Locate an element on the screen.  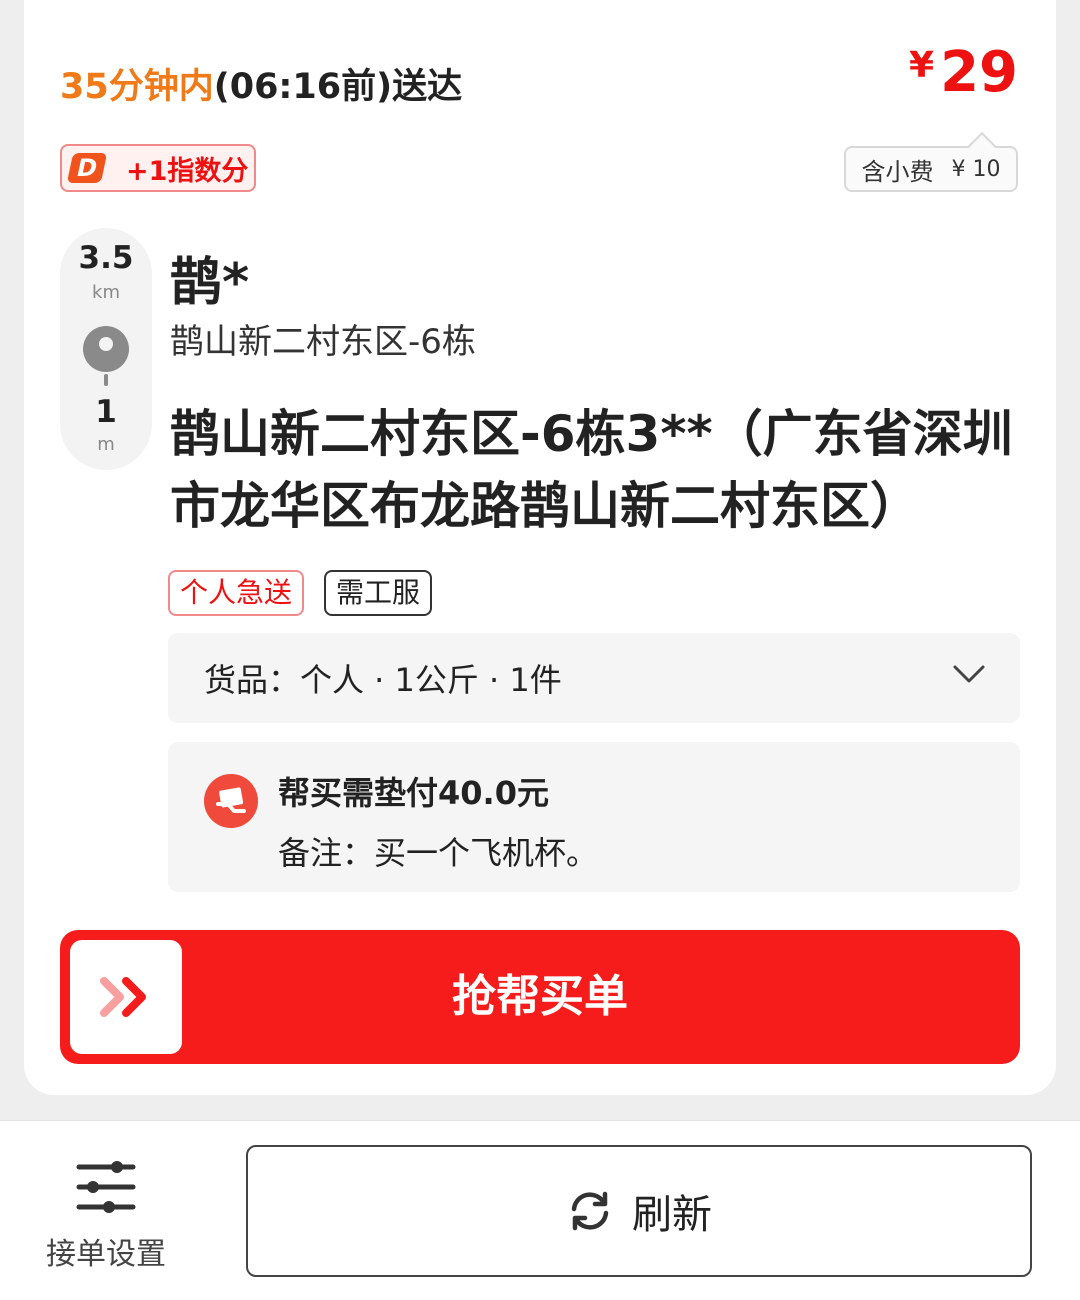
grab-order-label: 抢帮买单 is located at coordinates (540, 996).